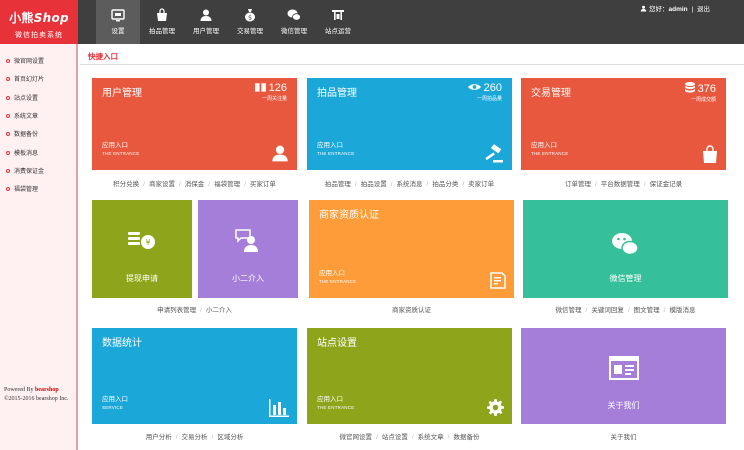 The height and width of the screenshot is (450, 744). Describe the element at coordinates (162, 22) in the screenshot. I see `nav-auction: 拍品管理` at that location.